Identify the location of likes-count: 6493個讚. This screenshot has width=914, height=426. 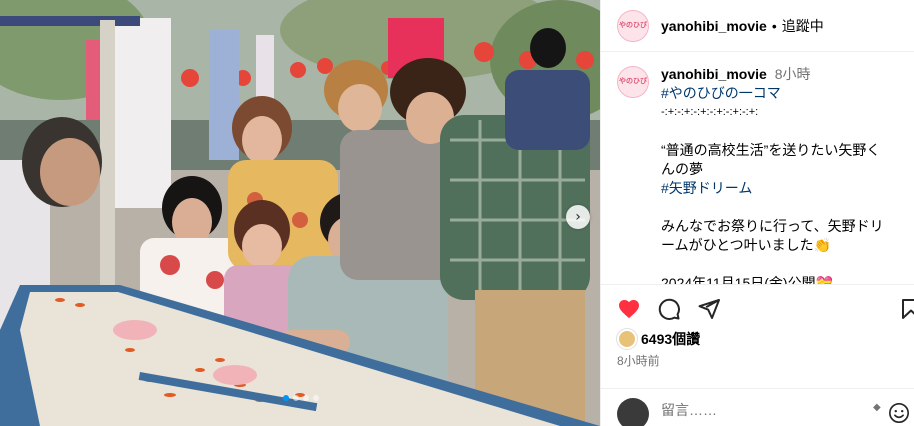
(670, 339).